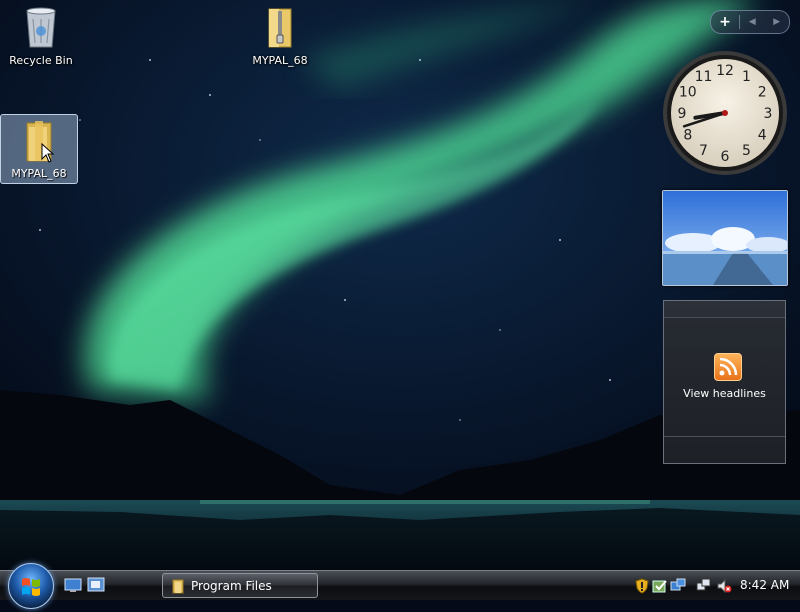 Image resolution: width=800 pixels, height=612 pixels. I want to click on desktop-icon-mypal-folder: MYPAL_68, so click(39, 149).